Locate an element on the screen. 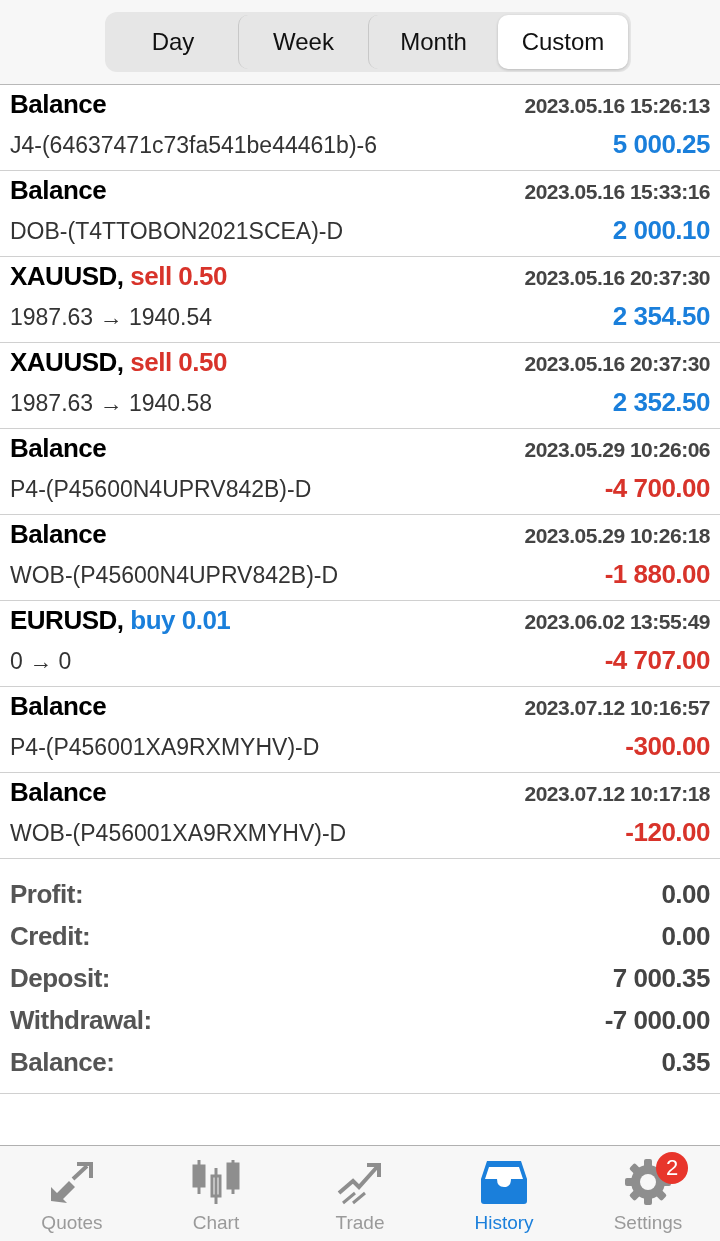  tab-bar-item: History is located at coordinates (504, 1193).